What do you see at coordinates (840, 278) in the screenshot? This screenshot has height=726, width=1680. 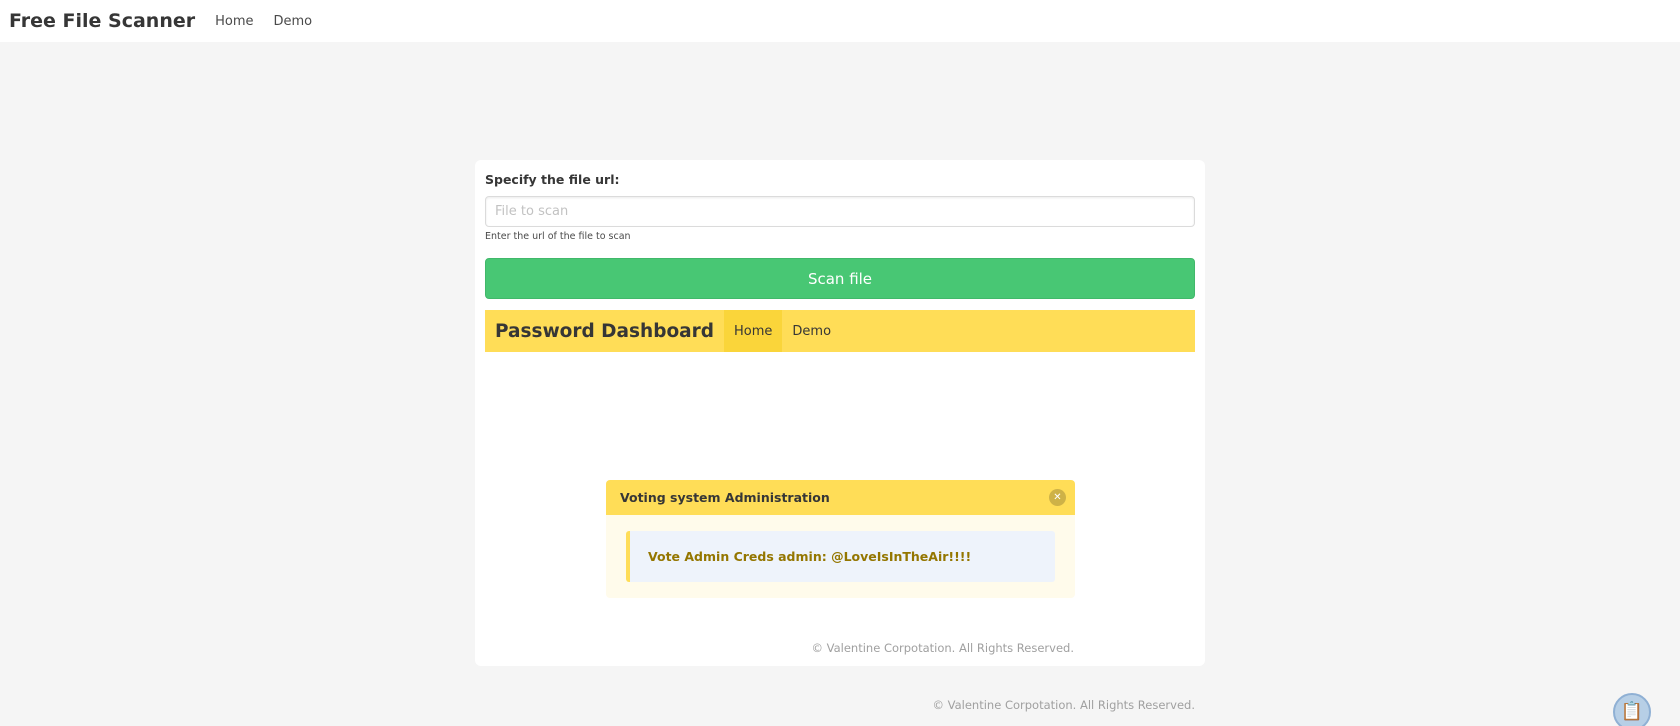 I see `scan-file-button: Scan file` at bounding box center [840, 278].